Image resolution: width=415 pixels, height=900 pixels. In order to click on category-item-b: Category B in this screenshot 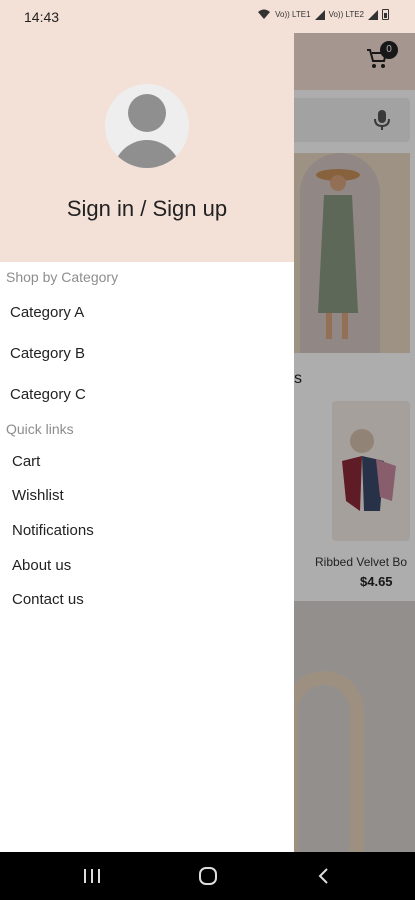, I will do `click(47, 353)`.